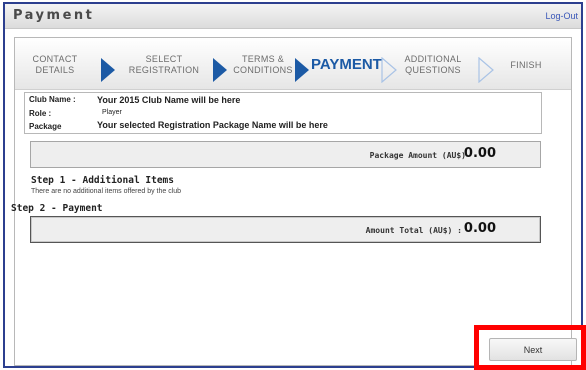  What do you see at coordinates (479, 228) in the screenshot?
I see `amount-total-value: 0.00` at bounding box center [479, 228].